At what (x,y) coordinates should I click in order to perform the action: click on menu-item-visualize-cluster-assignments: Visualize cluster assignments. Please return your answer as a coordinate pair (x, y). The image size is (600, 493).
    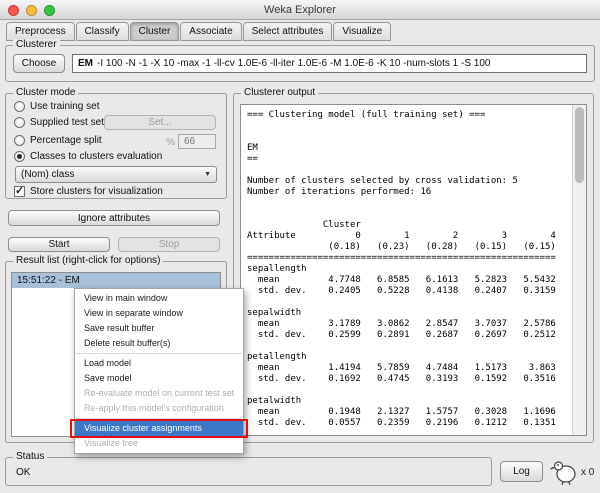
    Looking at the image, I should click on (159, 428).